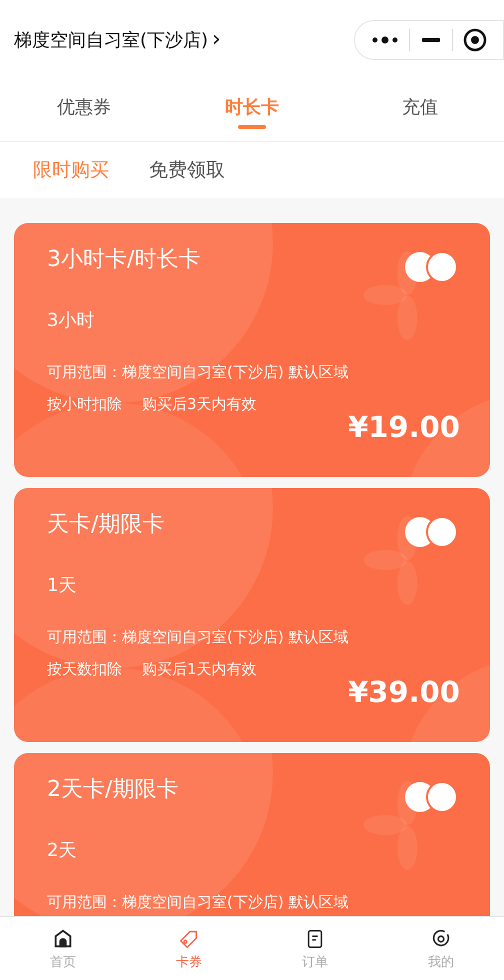 Image resolution: width=504 pixels, height=980 pixels. What do you see at coordinates (189, 939) in the screenshot?
I see `tag-icon` at bounding box center [189, 939].